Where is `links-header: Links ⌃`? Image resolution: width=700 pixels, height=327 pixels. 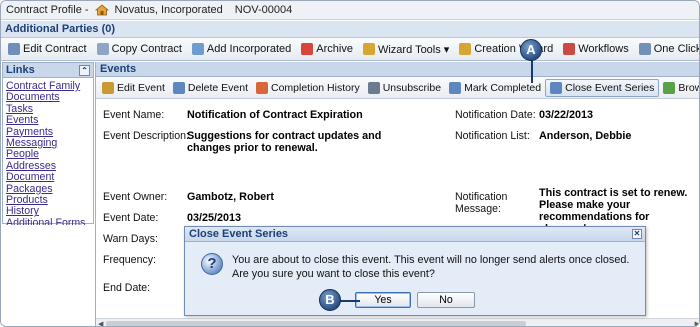
links-header: Links ⌃ is located at coordinates (48, 70).